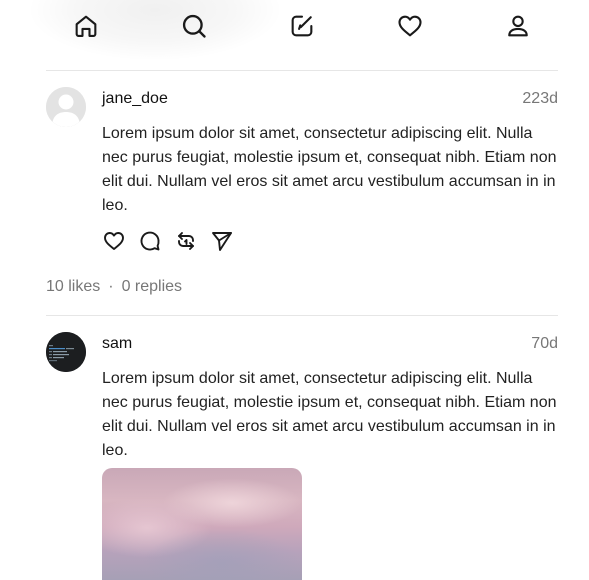  I want to click on nav-profile-button, so click(518, 26).